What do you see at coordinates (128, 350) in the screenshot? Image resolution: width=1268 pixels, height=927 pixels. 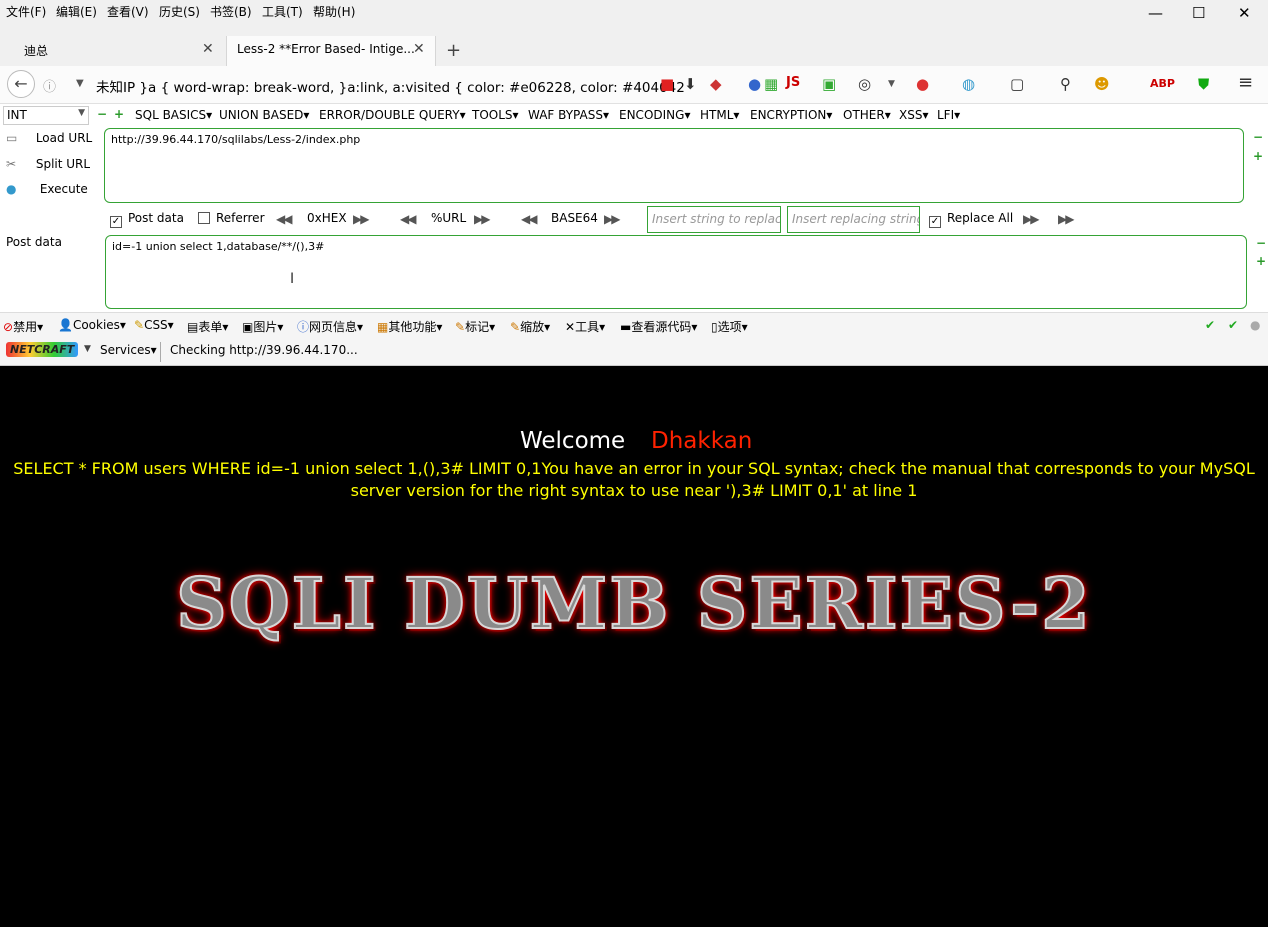 I see `services-menu: Services▾` at bounding box center [128, 350].